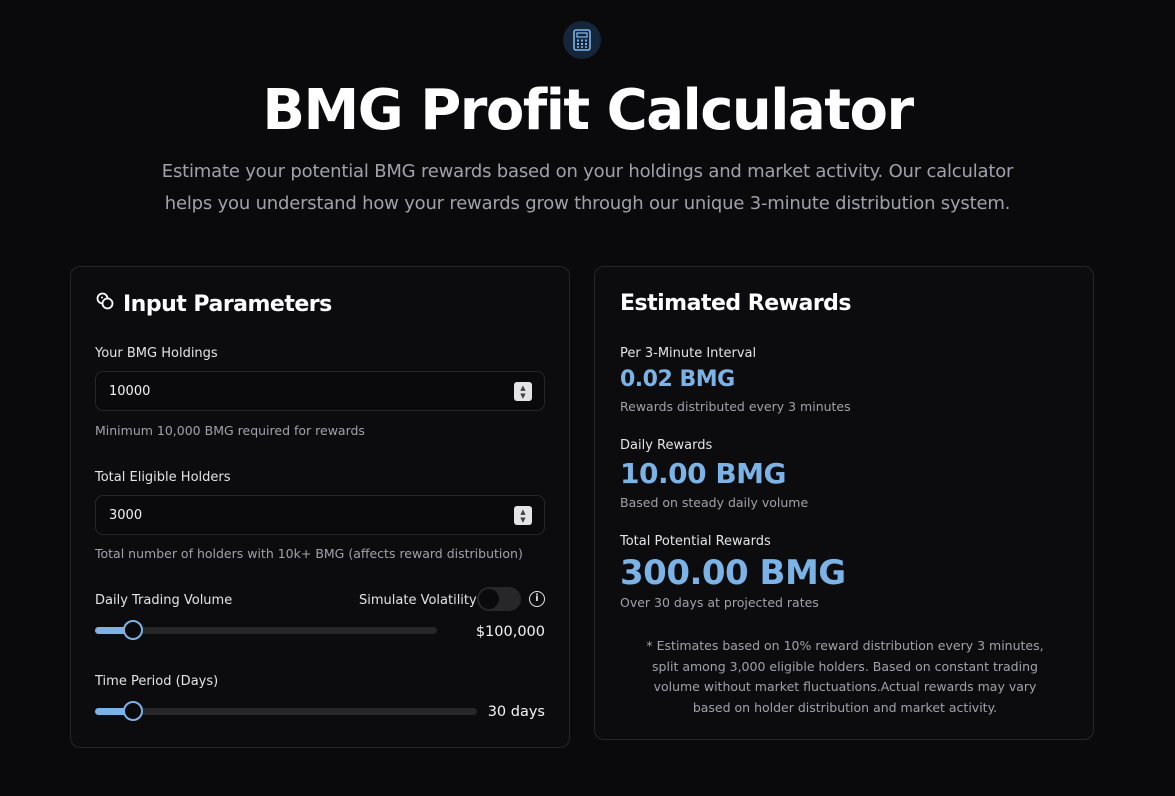  I want to click on daily-sub: Based on steady daily volume, so click(714, 502).